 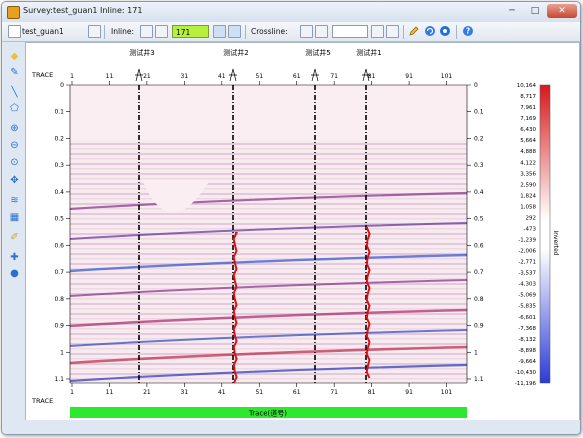 What do you see at coordinates (72, 392) in the screenshot?
I see `trace-label-bottom: 1` at bounding box center [72, 392].